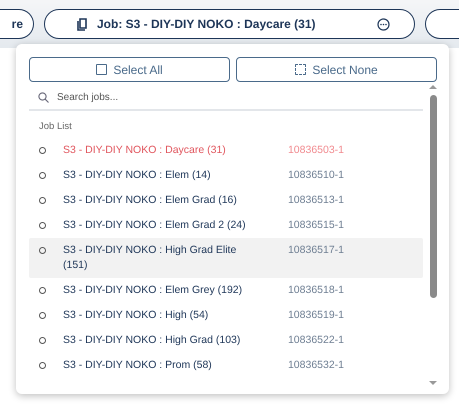 This screenshot has width=459, height=404. What do you see at coordinates (433, 235) in the screenshot?
I see `scrollbar` at bounding box center [433, 235].